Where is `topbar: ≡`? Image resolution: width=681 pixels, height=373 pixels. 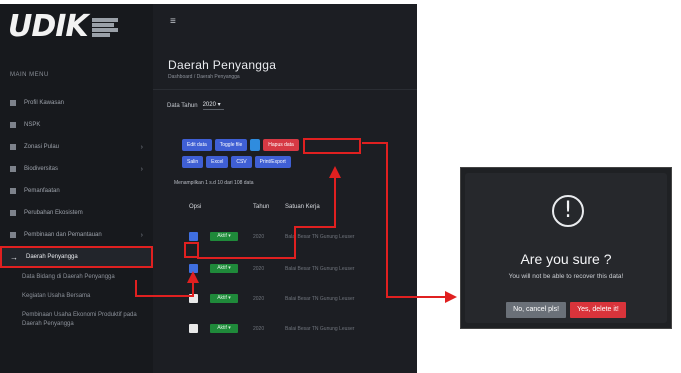
topbar: ≡ is located at coordinates (285, 24).